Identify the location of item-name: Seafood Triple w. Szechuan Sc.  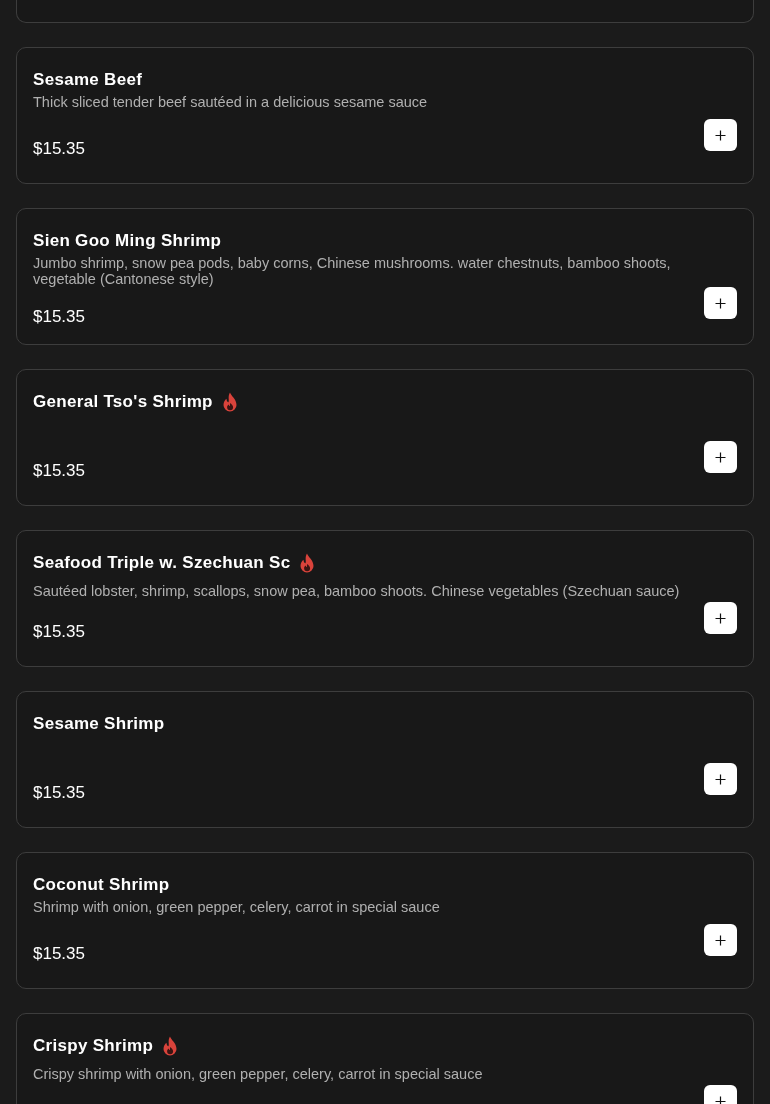
(162, 563).